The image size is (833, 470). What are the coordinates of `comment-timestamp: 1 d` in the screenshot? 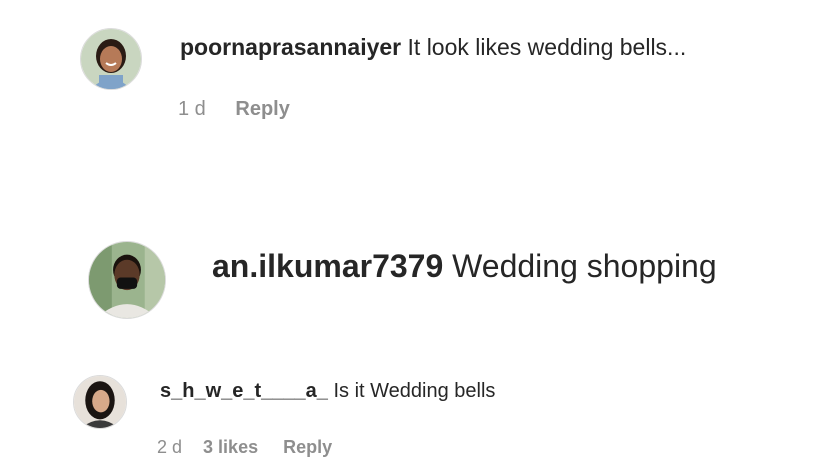 It's located at (192, 109).